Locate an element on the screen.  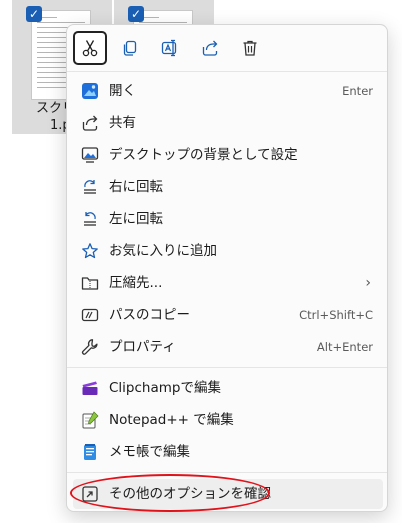
trash-icon is located at coordinates (250, 48).